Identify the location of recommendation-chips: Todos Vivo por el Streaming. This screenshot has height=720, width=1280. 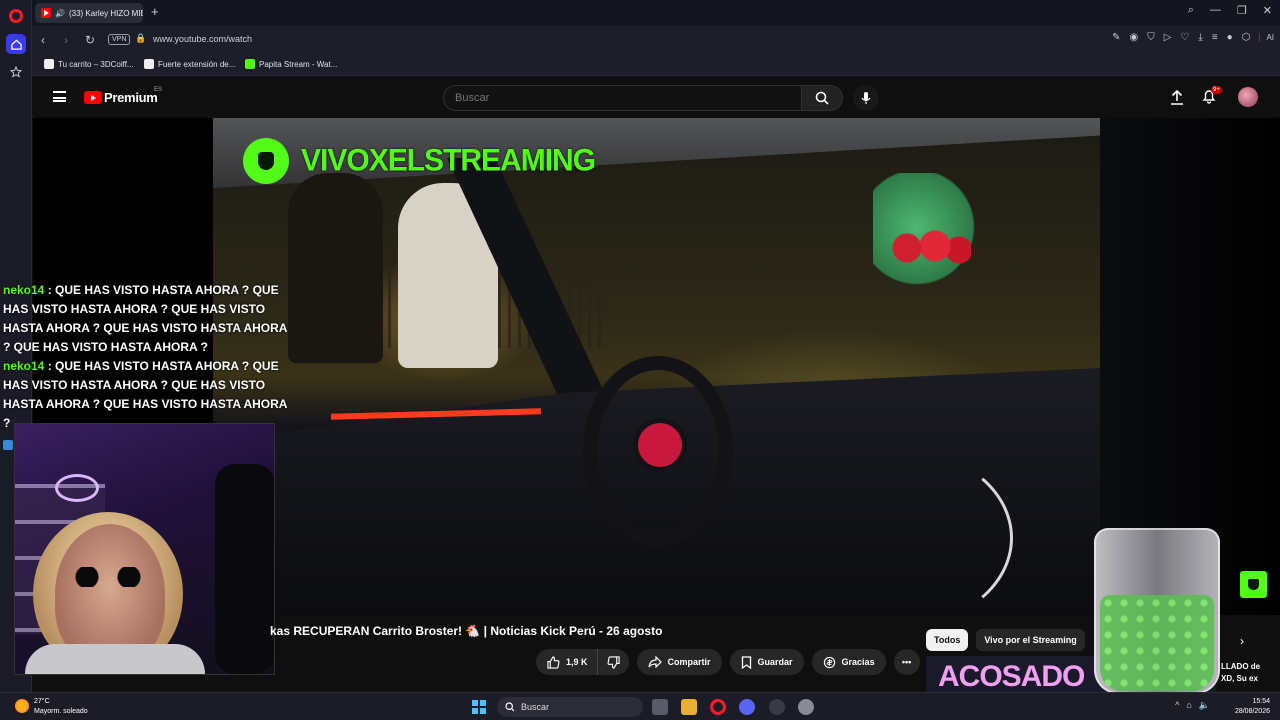
(1005, 640).